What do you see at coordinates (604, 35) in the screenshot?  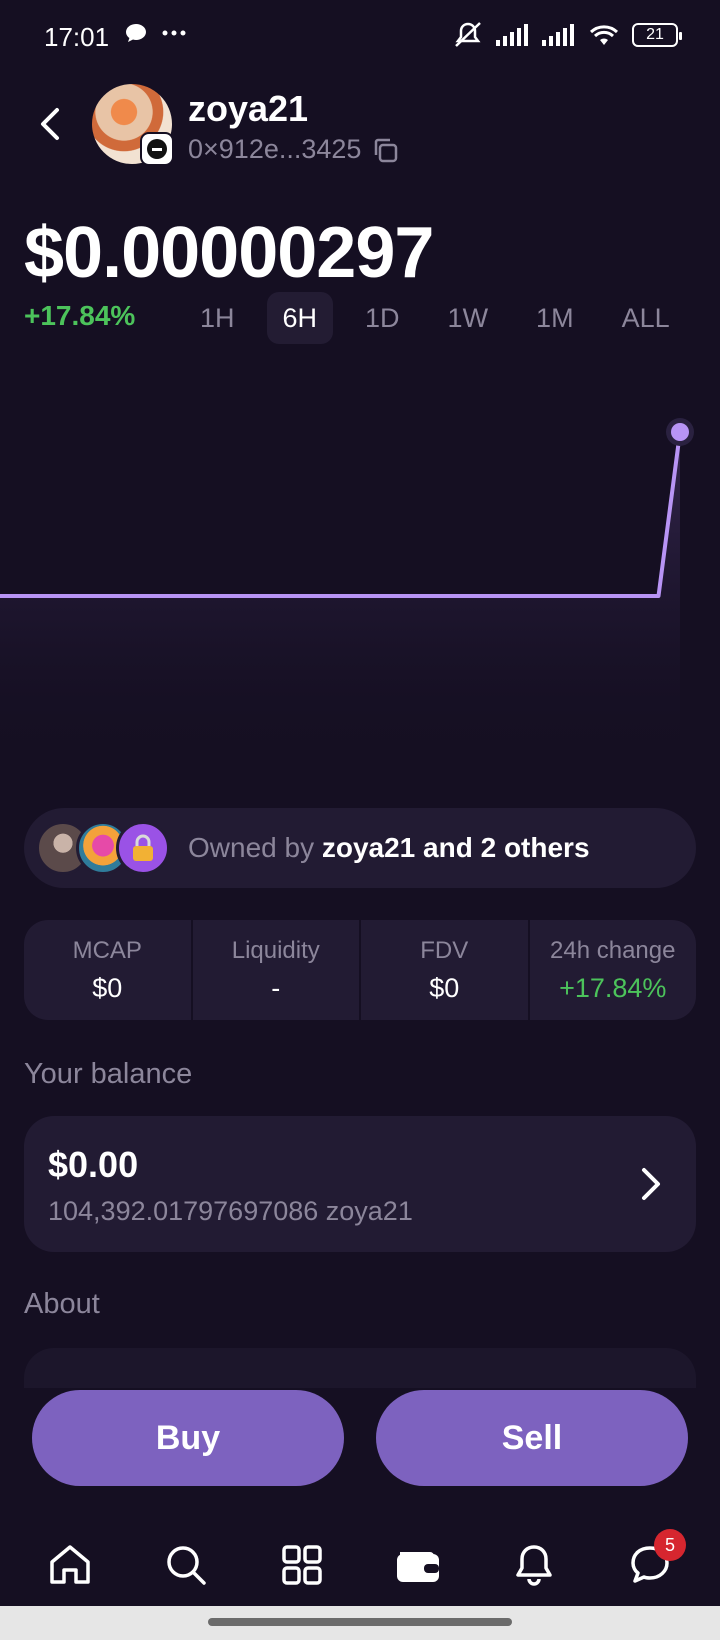 I see `wifi-icon` at bounding box center [604, 35].